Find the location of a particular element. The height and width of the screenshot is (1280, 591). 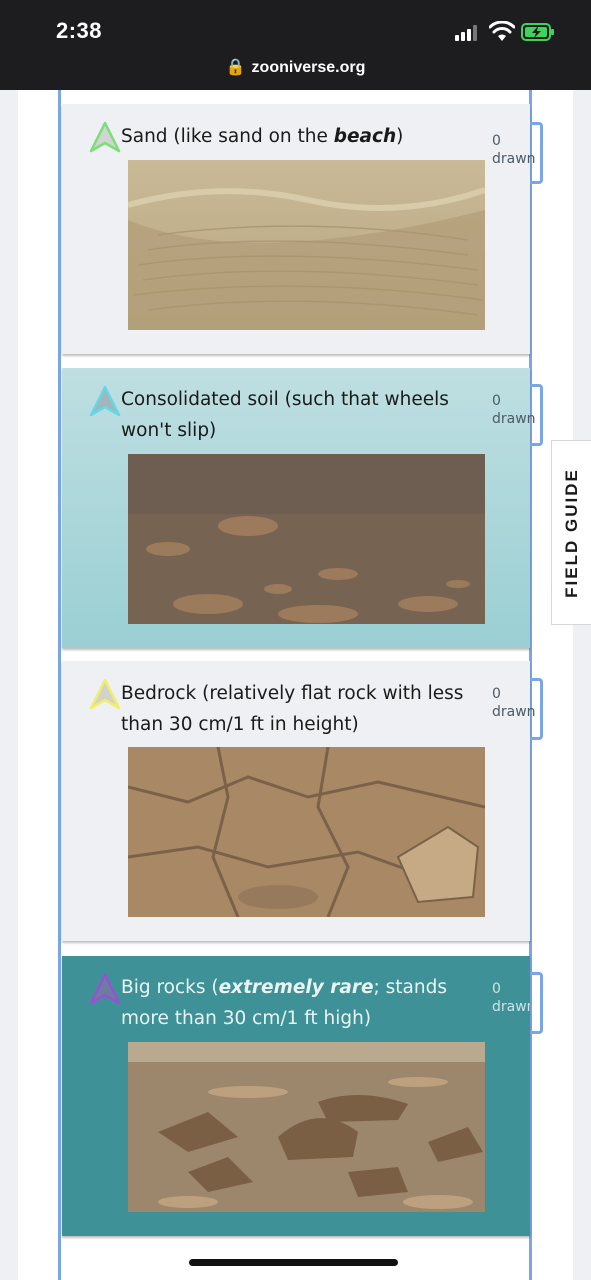

lock-icon: 🔒 is located at coordinates (235, 67).